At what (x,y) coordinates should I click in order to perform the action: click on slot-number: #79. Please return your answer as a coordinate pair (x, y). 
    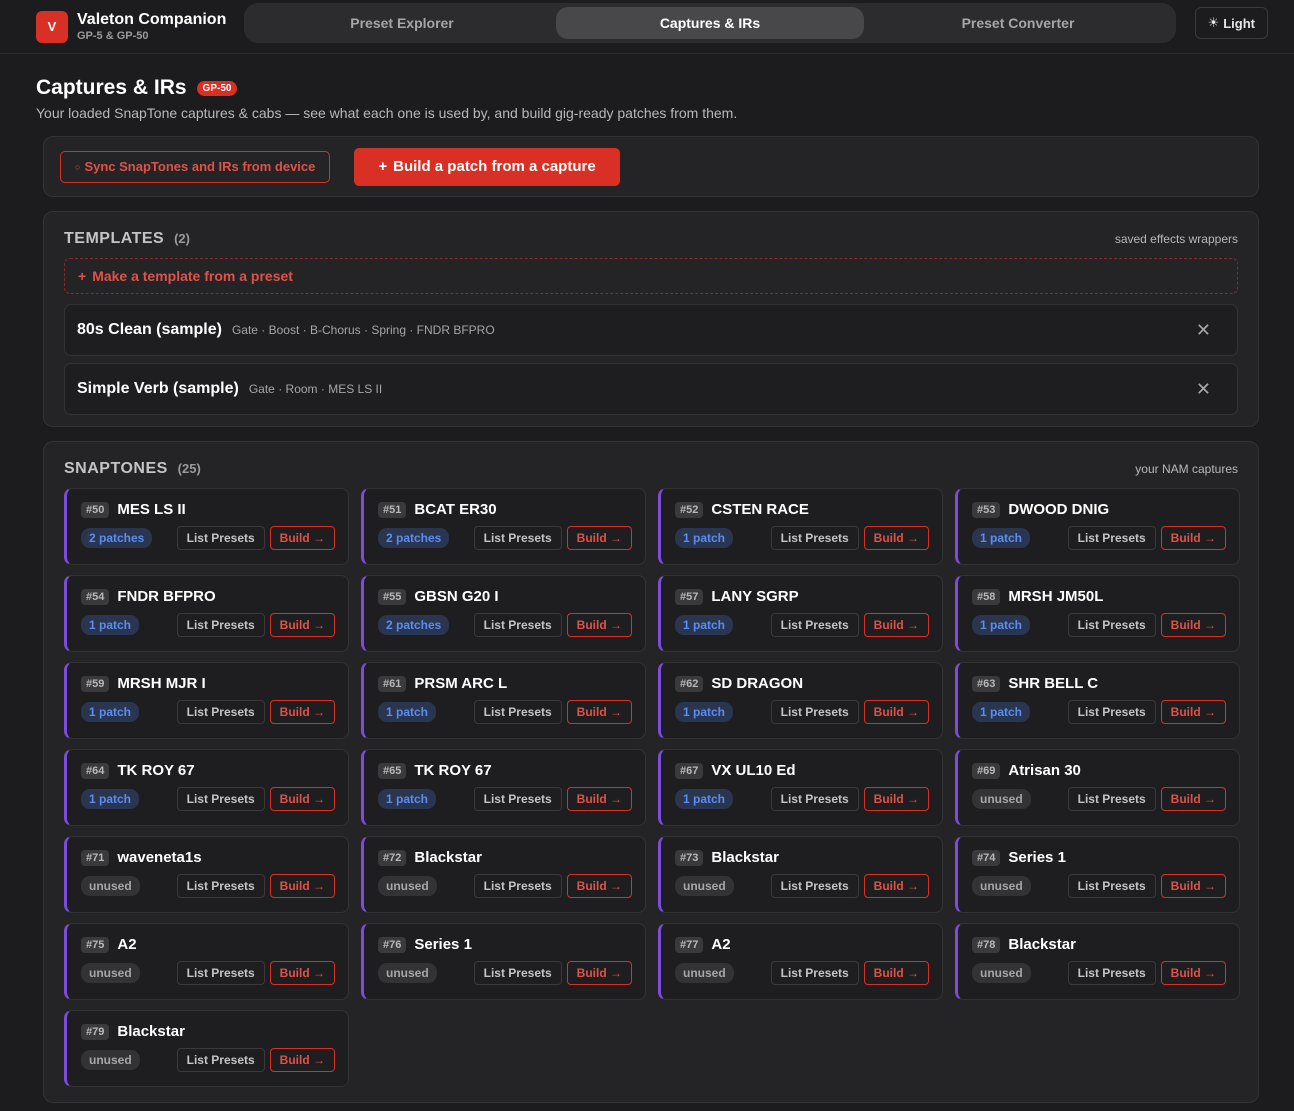
    Looking at the image, I should click on (95, 1031).